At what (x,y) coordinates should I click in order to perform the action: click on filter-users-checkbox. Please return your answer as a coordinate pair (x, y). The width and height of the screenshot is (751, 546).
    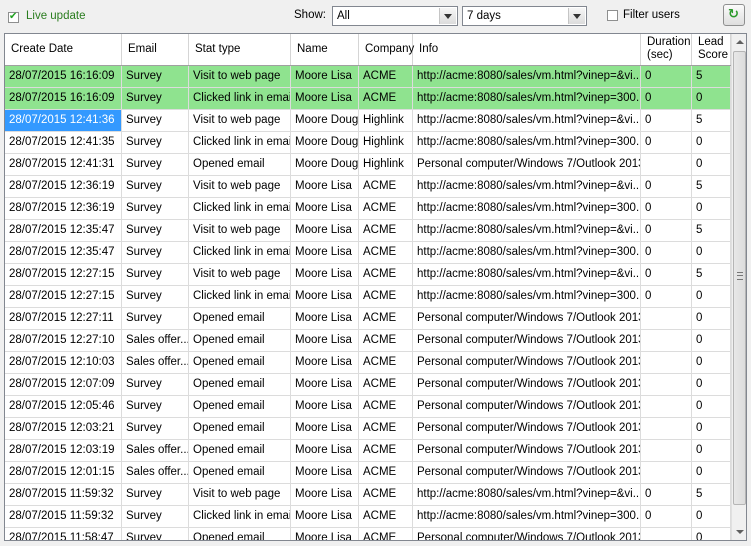
    Looking at the image, I should click on (612, 15).